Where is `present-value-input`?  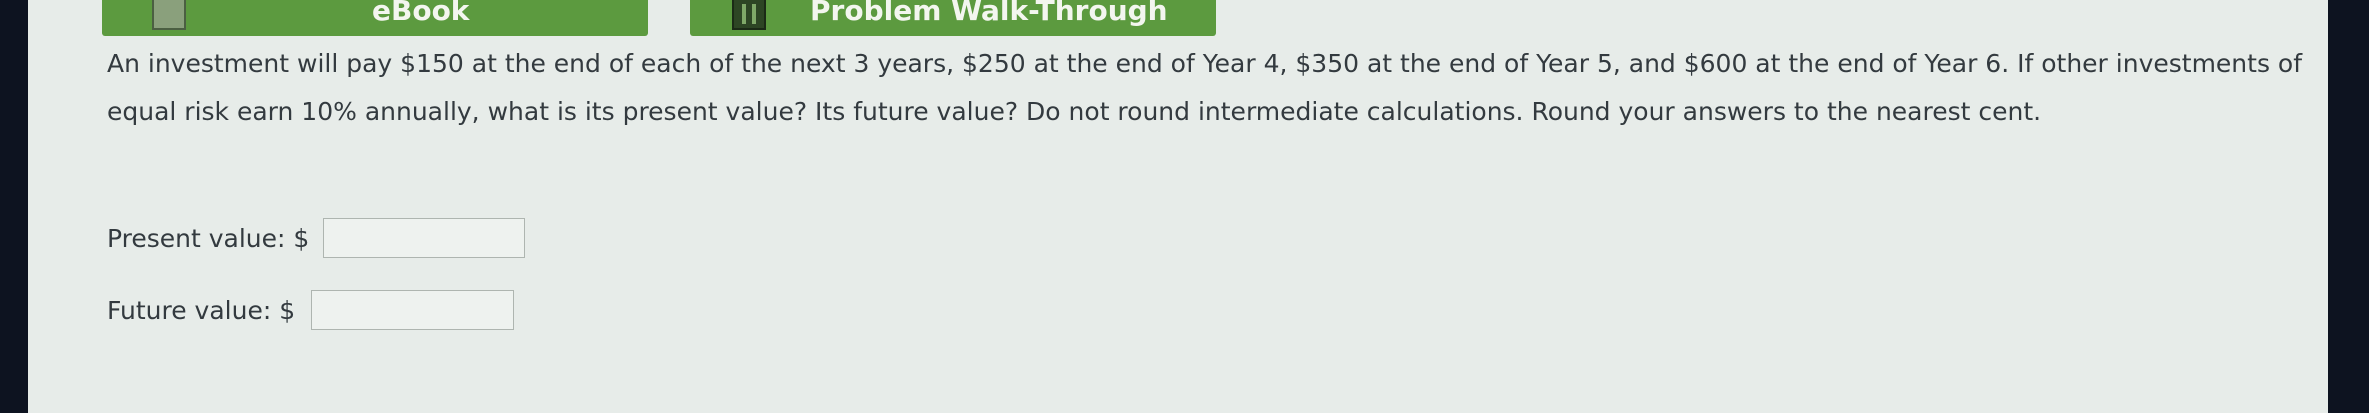
present-value-input is located at coordinates (424, 238).